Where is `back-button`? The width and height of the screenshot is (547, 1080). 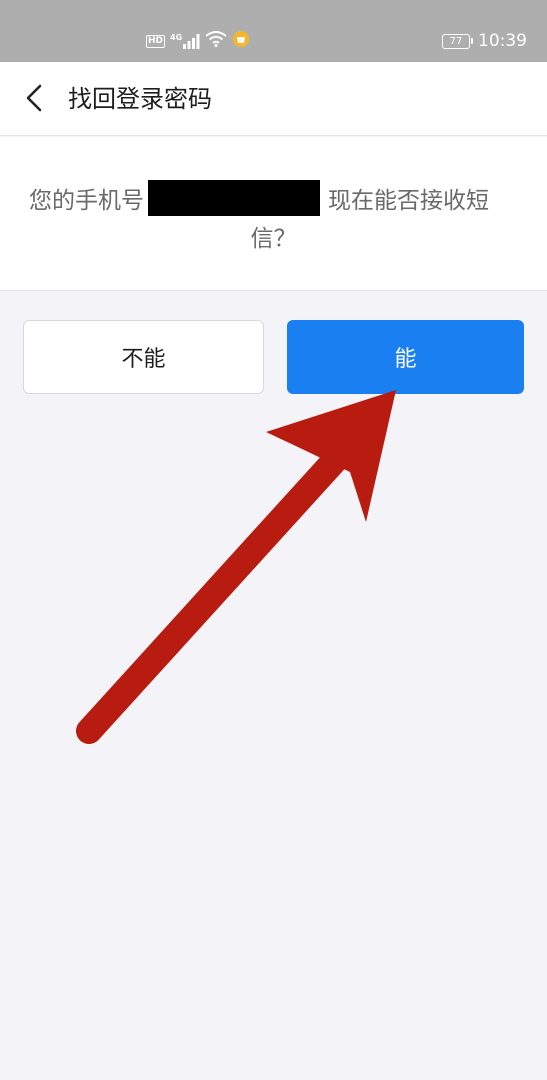
back-button is located at coordinates (34, 98).